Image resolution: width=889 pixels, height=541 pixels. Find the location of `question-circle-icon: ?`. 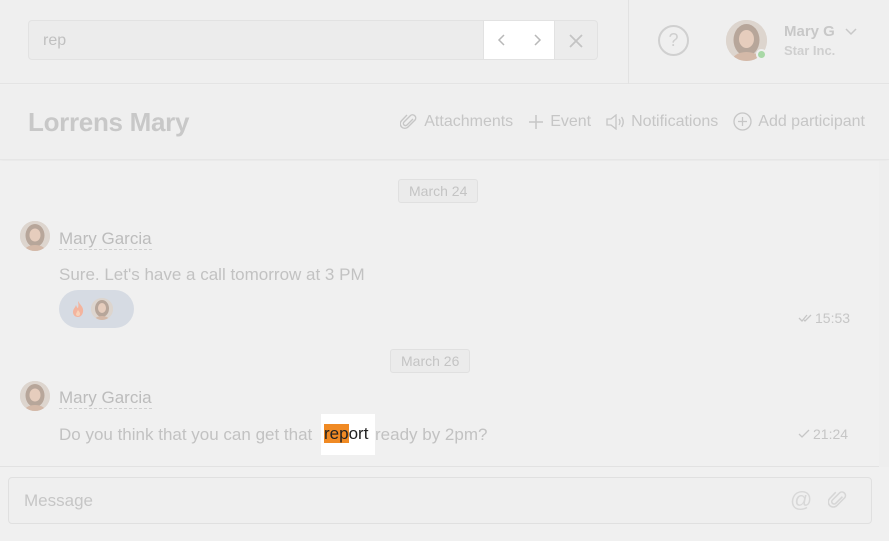

question-circle-icon: ? is located at coordinates (673, 40).